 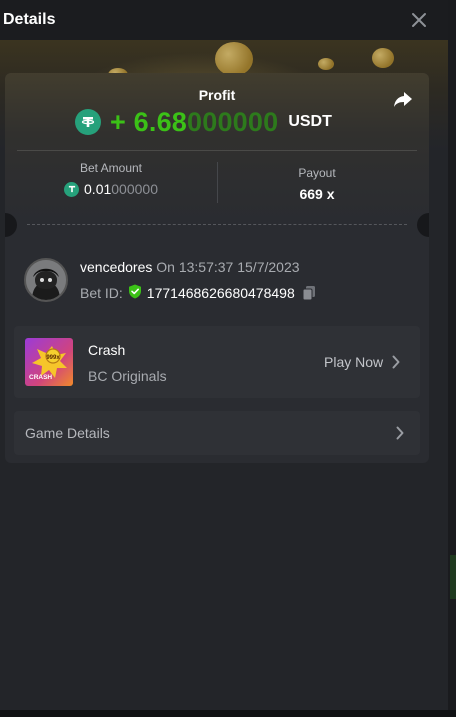 What do you see at coordinates (194, 121) in the screenshot?
I see `profit-value: + 6.68000000` at bounding box center [194, 121].